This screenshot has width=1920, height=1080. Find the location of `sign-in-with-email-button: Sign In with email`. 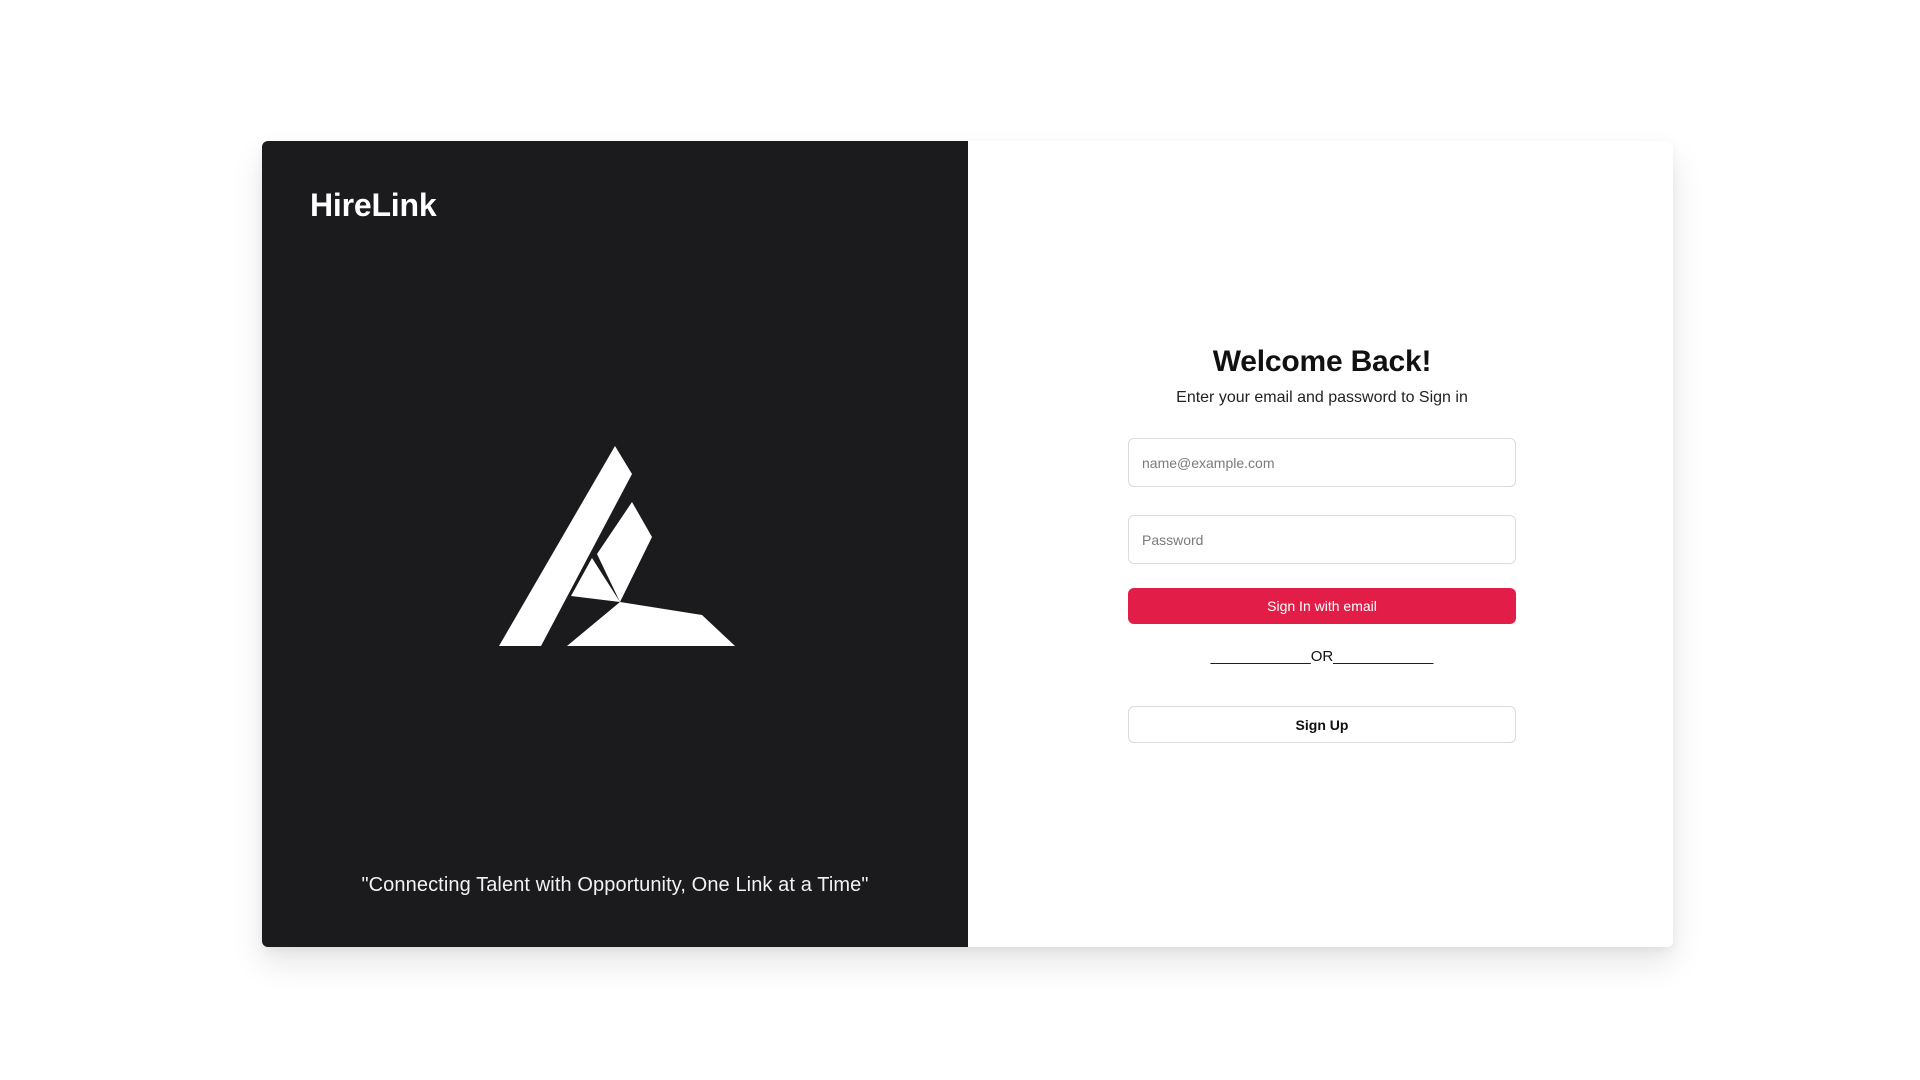

sign-in-with-email-button: Sign In with email is located at coordinates (1322, 606).